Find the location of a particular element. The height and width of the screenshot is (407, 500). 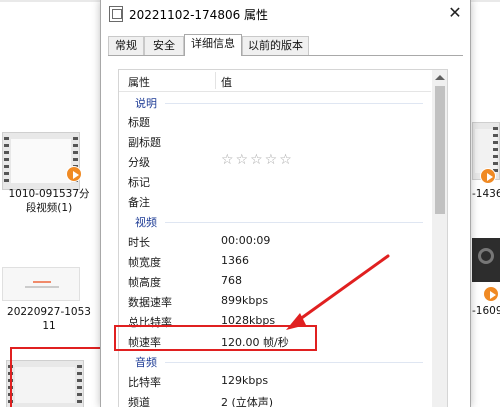

tab-details: 详细信息 is located at coordinates (213, 45).